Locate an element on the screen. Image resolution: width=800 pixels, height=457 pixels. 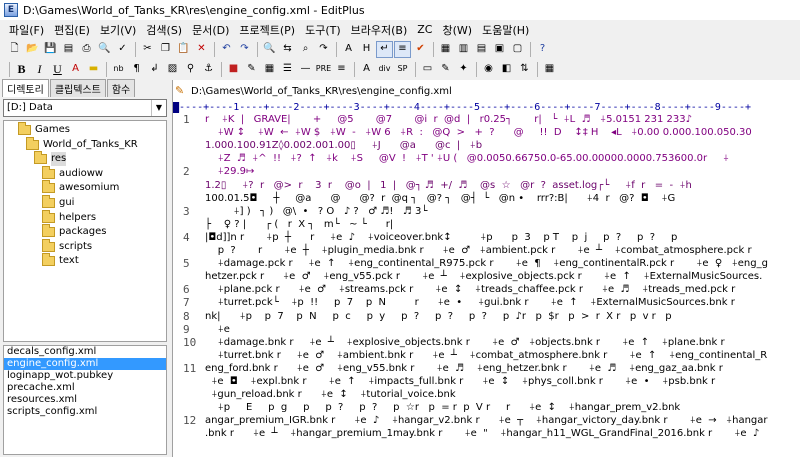
break-icon: ↲ is located at coordinates (154, 69).